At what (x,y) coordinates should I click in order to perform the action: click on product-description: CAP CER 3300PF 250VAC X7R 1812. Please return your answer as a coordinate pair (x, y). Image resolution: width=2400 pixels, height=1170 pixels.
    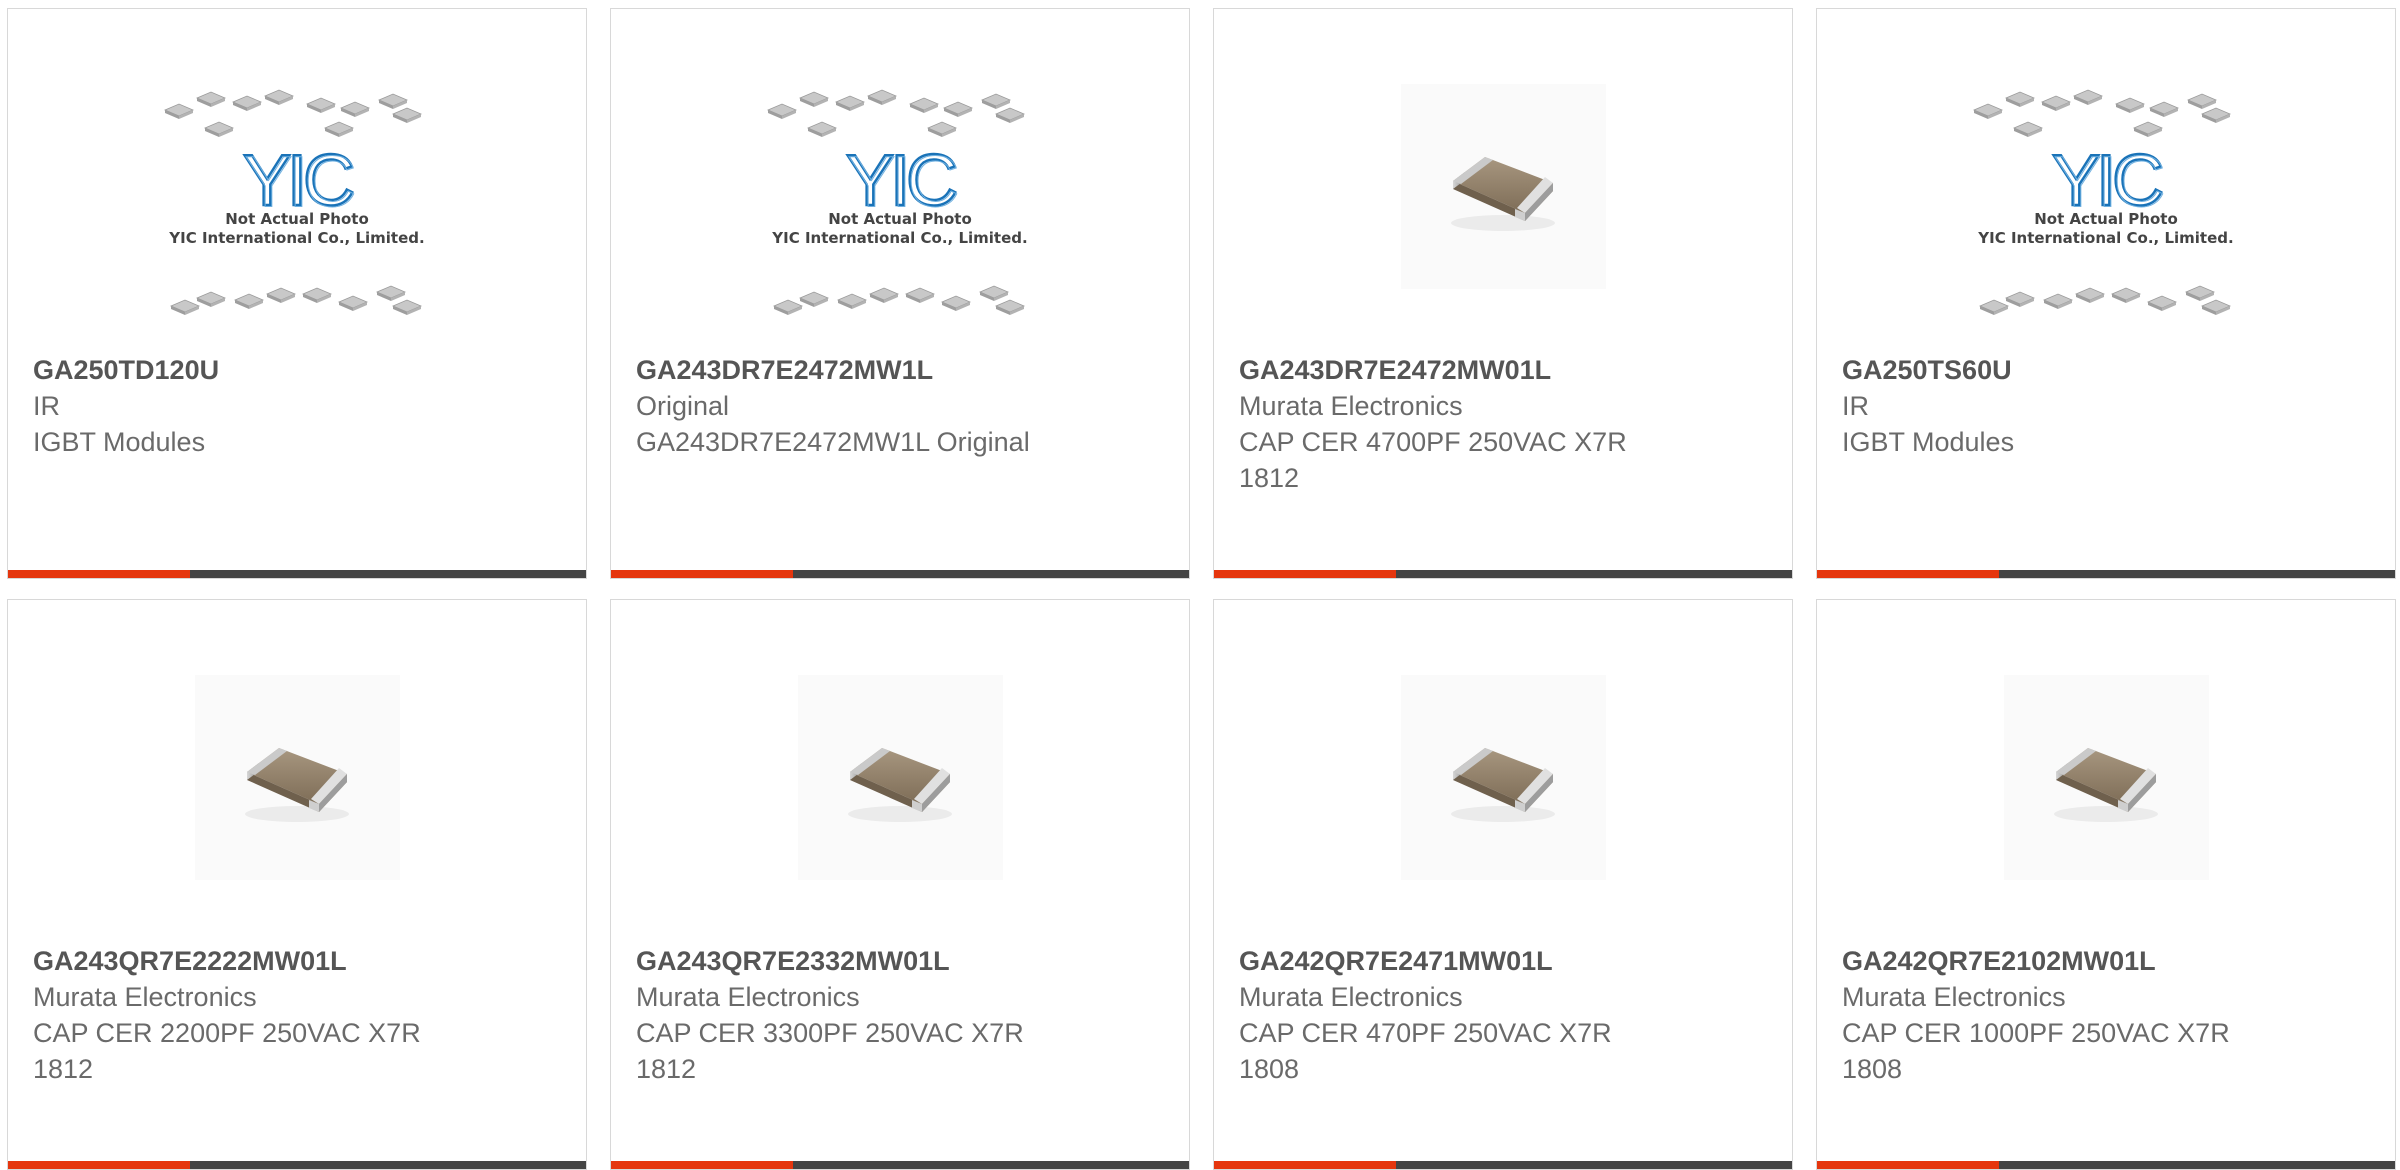
    Looking at the image, I should click on (830, 1051).